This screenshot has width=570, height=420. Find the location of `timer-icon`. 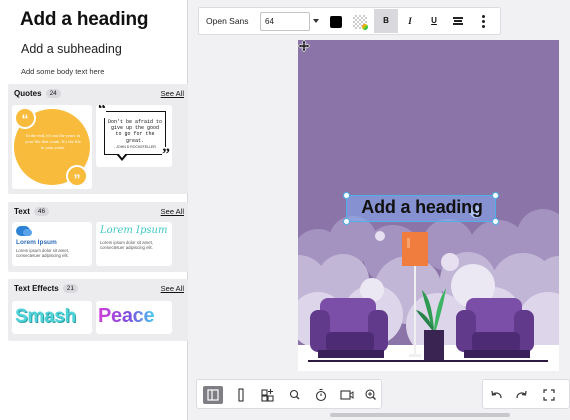

timer-icon is located at coordinates (321, 395).